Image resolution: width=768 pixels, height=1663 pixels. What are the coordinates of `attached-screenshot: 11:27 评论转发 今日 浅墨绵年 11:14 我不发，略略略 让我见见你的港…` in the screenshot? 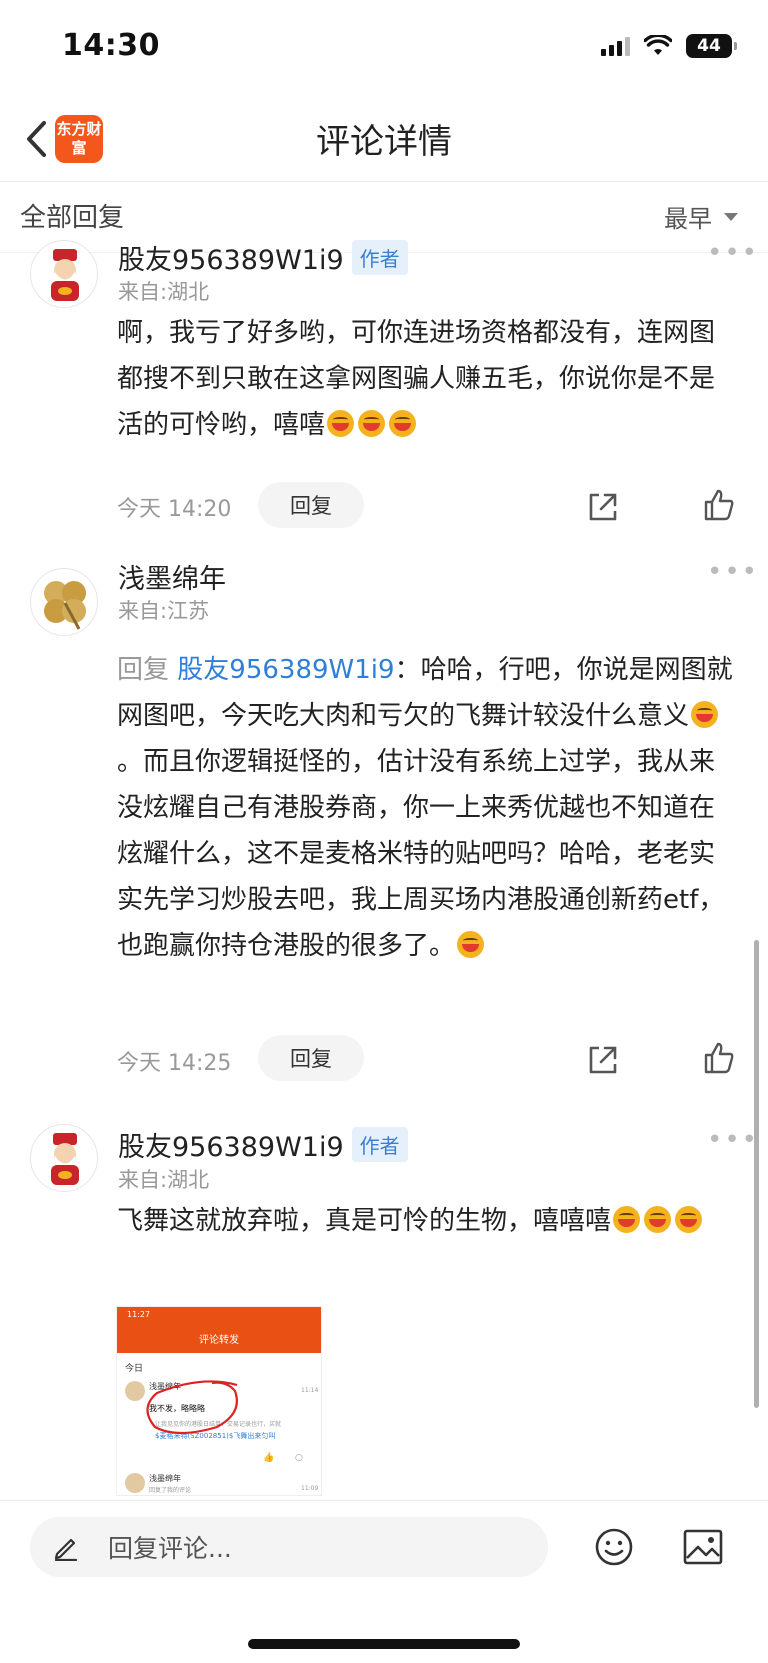 It's located at (219, 1401).